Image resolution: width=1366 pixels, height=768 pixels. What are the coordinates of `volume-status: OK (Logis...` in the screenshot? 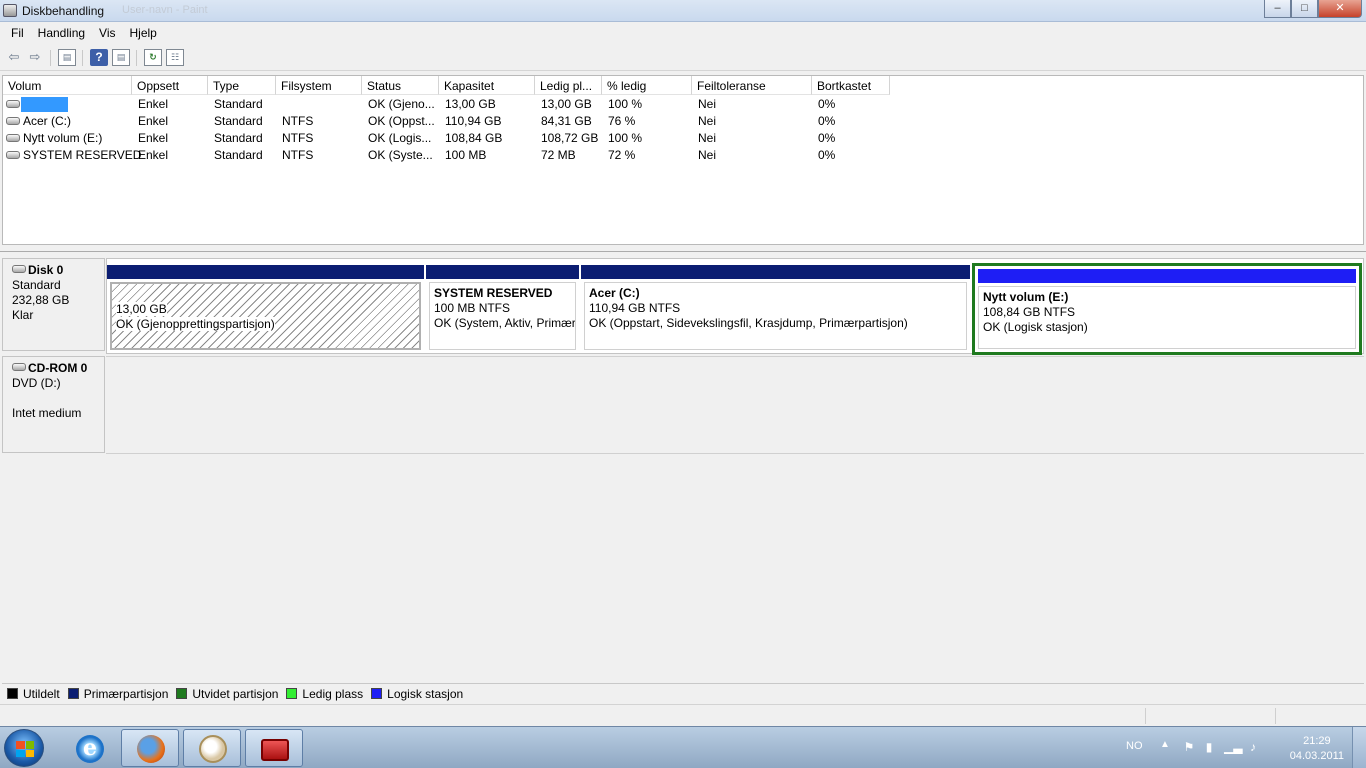 It's located at (400, 138).